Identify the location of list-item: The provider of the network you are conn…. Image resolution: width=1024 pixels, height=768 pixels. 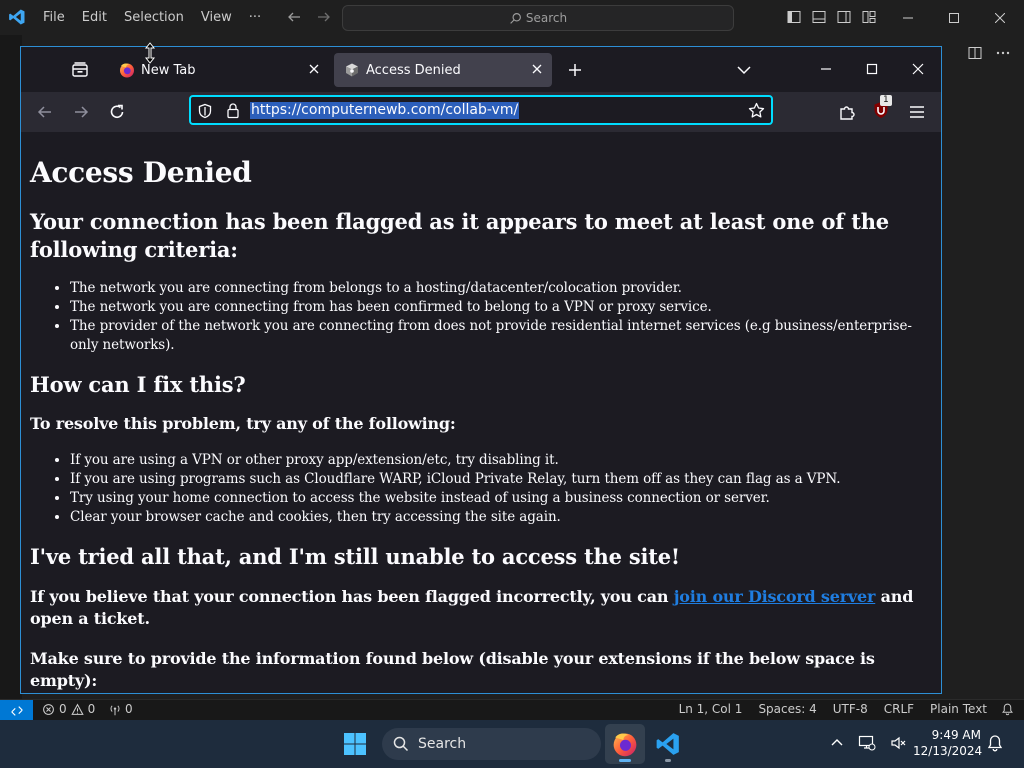
(500, 336).